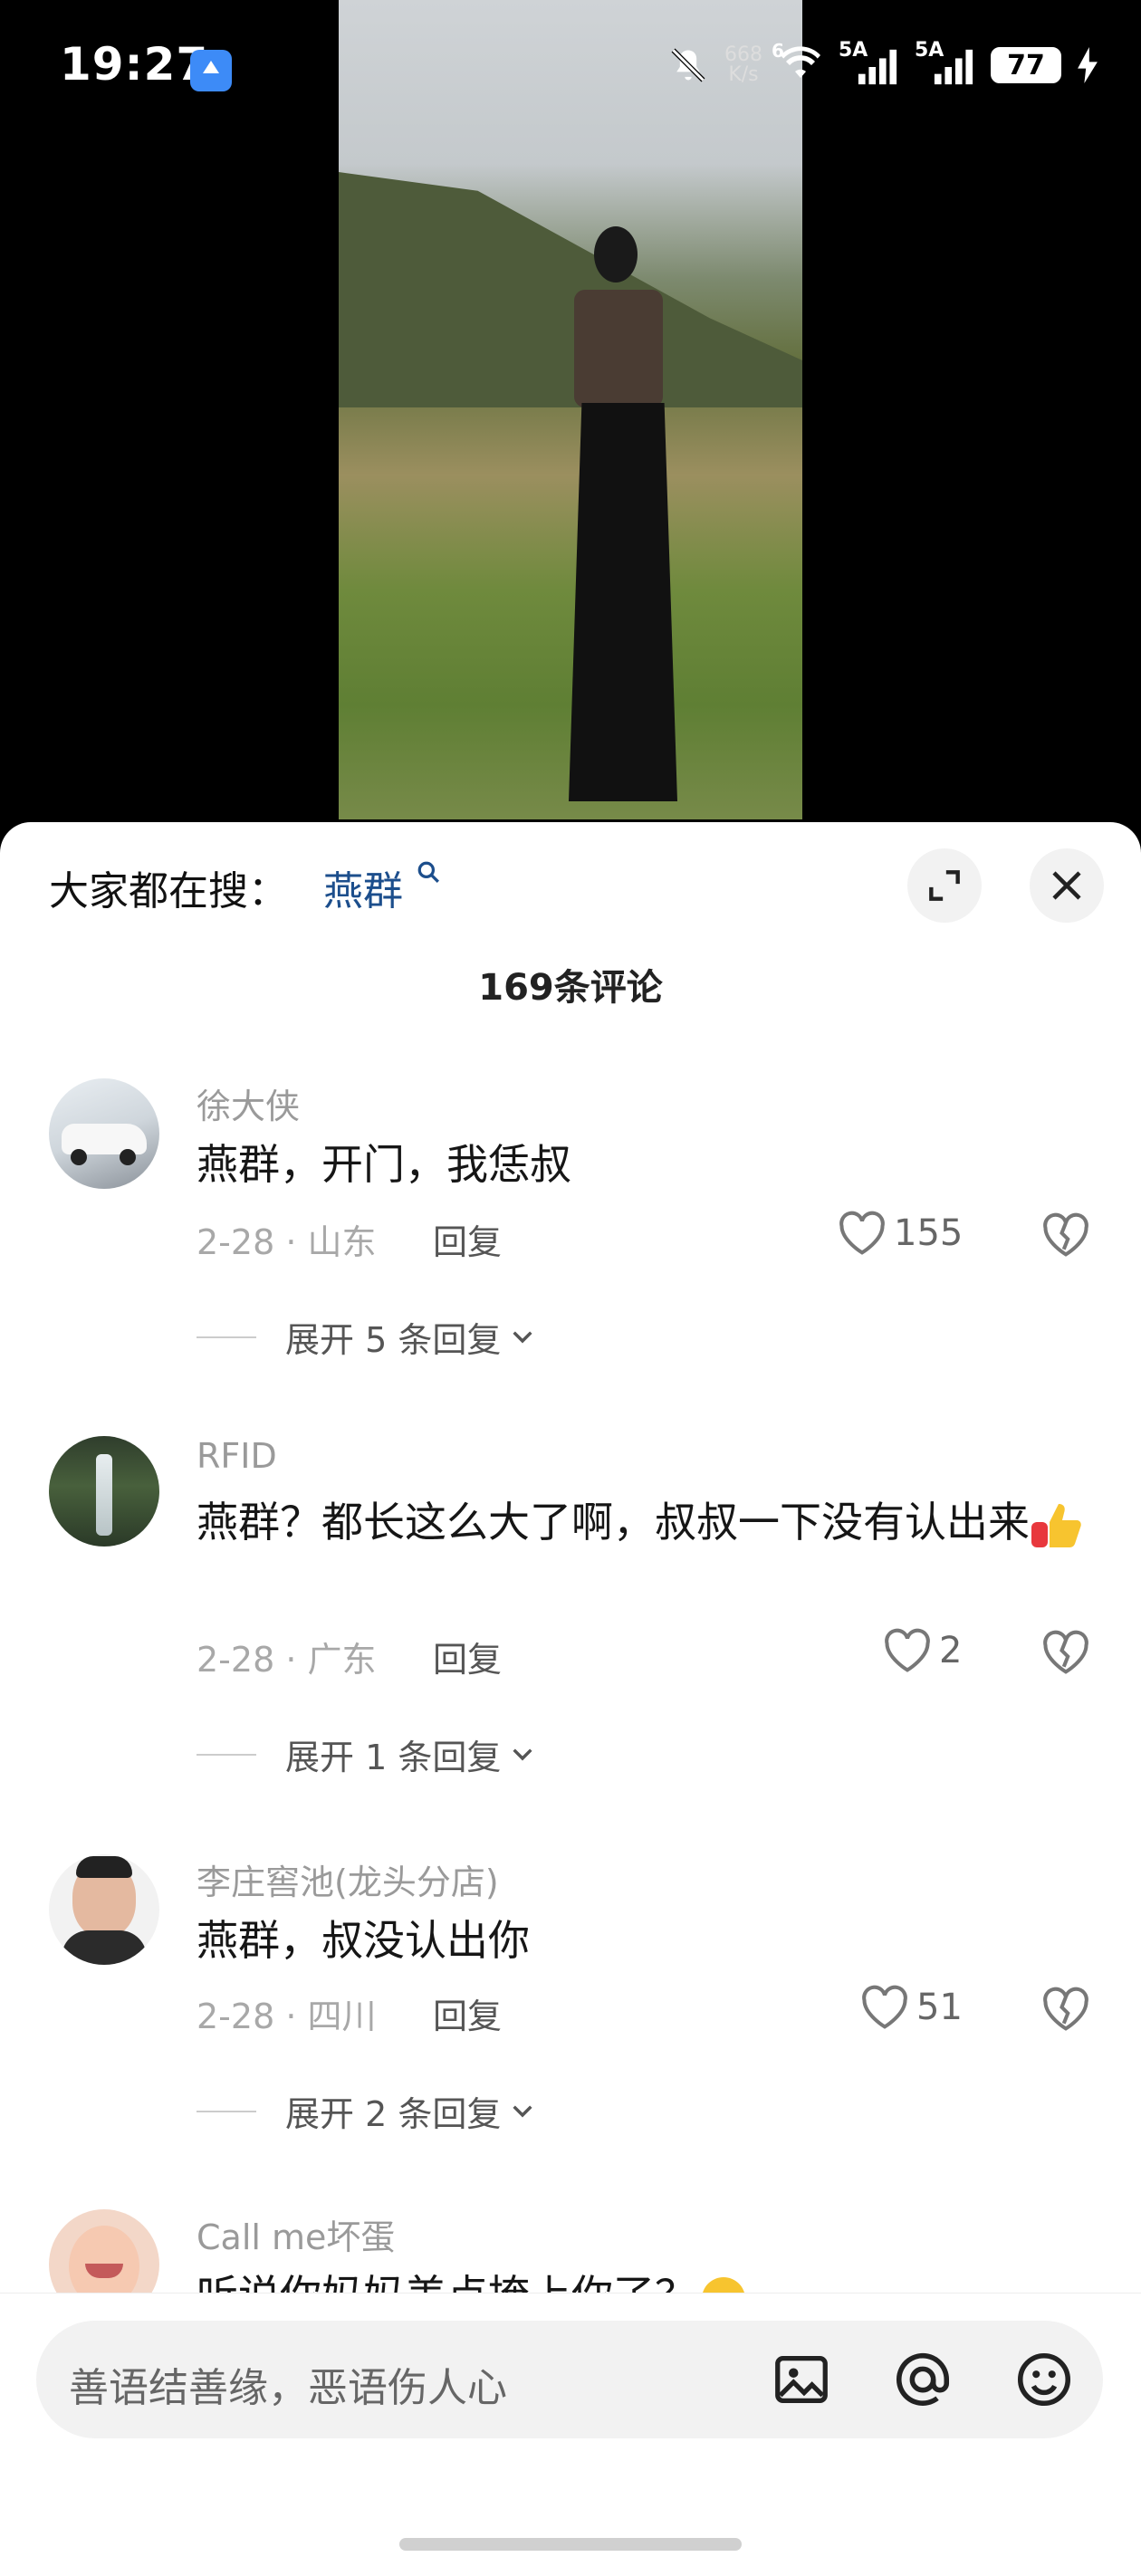 This screenshot has width=1141, height=2576. I want to click on comment-count: 169条评论, so click(570, 988).